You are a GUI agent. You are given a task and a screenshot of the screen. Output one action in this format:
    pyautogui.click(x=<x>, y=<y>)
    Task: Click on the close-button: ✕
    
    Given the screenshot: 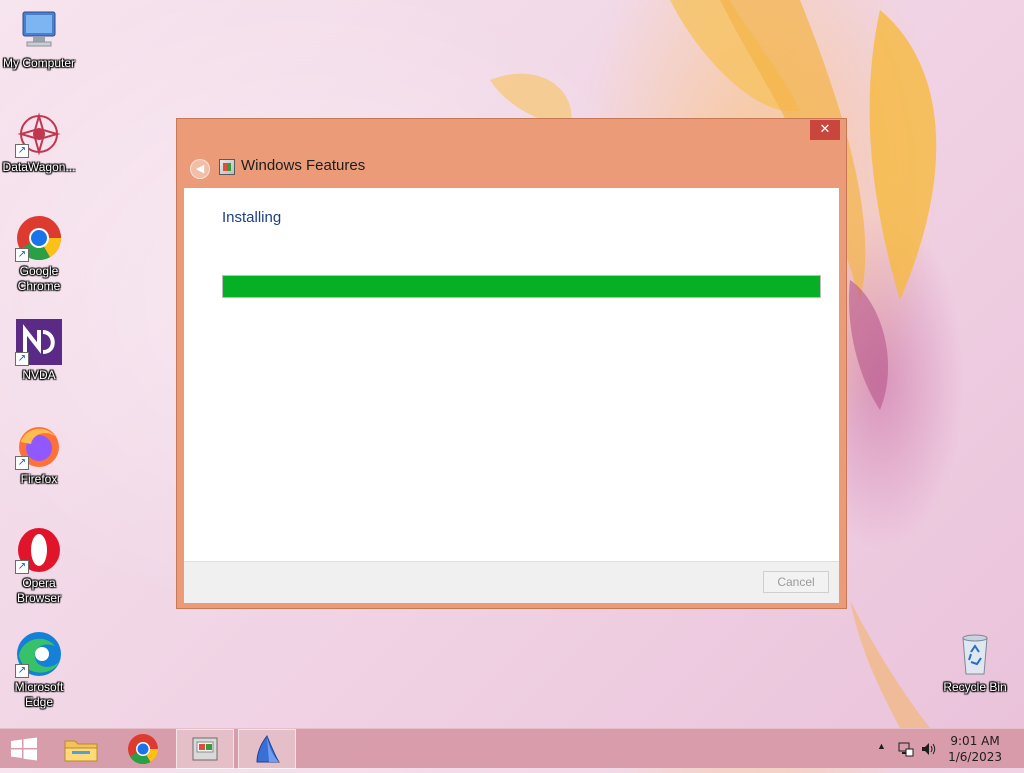 What is the action you would take?
    pyautogui.click(x=825, y=130)
    